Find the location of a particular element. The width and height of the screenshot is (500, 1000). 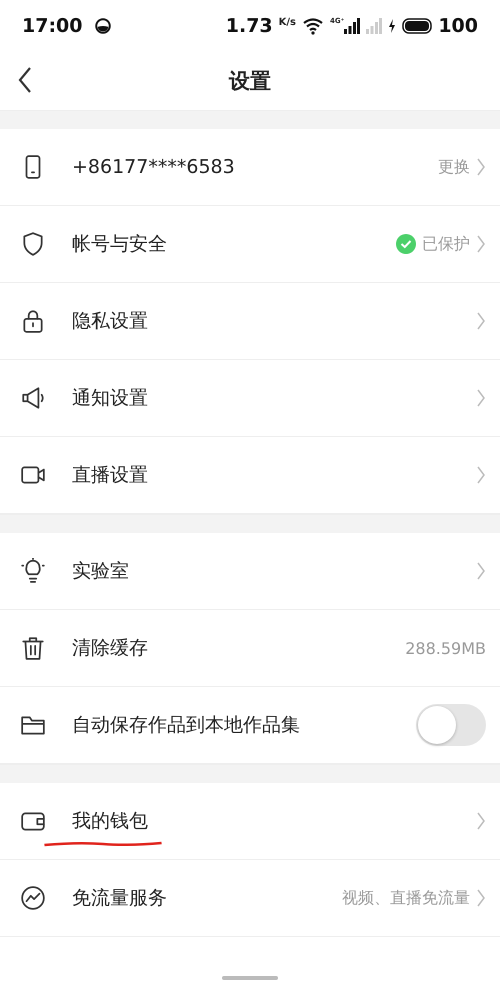

status-time: 17:00 is located at coordinates (52, 26).